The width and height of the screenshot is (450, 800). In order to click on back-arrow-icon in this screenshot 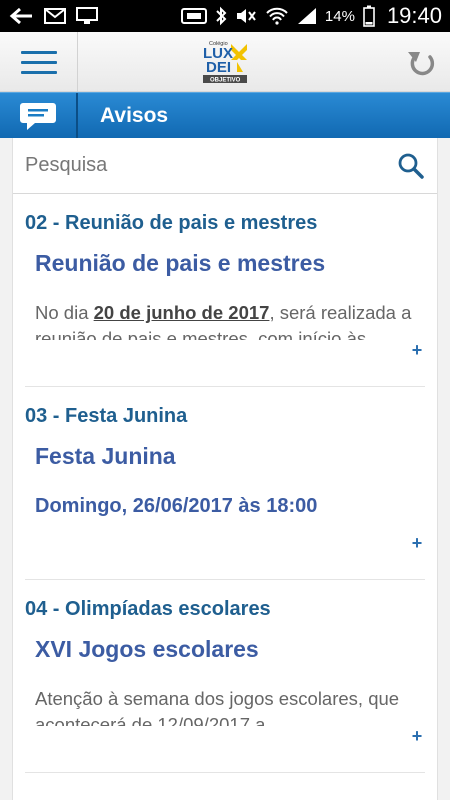, I will do `click(21, 16)`.